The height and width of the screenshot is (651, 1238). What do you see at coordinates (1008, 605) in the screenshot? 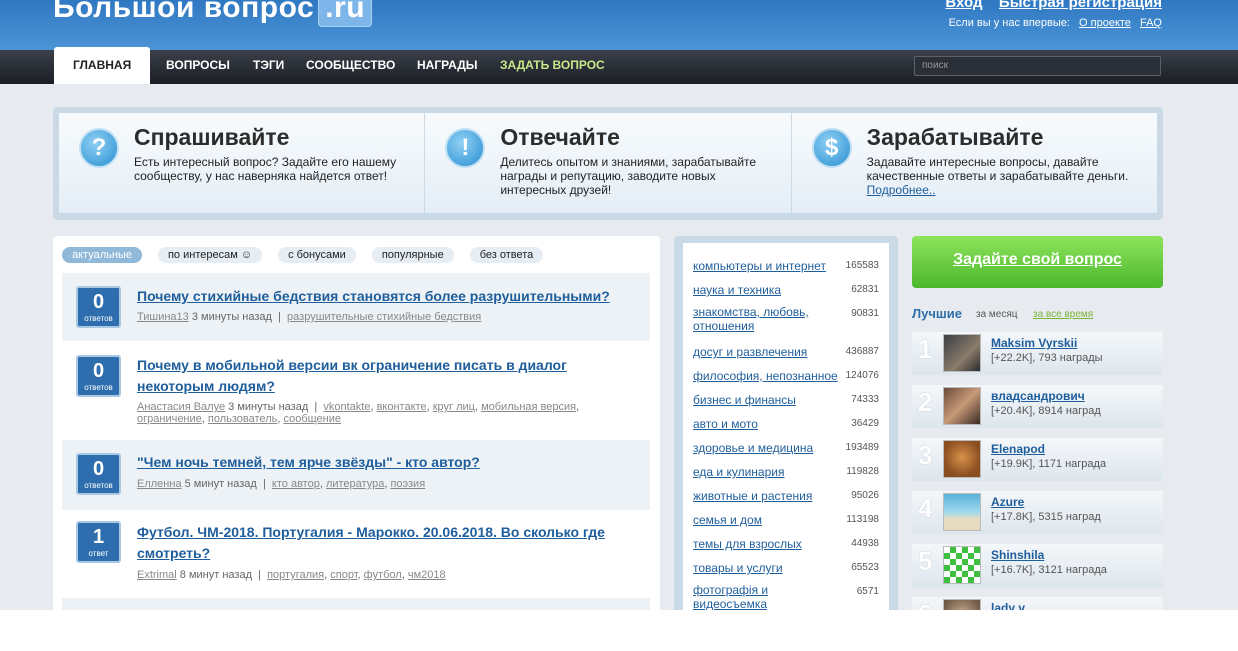
I see `leader-name: lady v` at bounding box center [1008, 605].